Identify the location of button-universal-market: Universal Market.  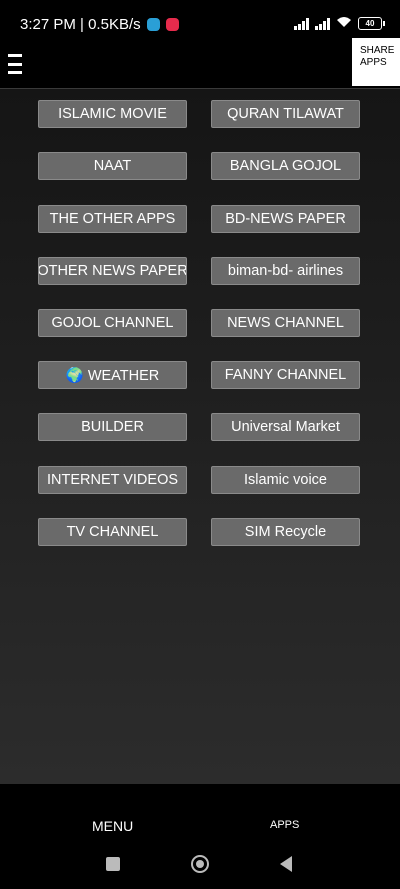
(285, 427).